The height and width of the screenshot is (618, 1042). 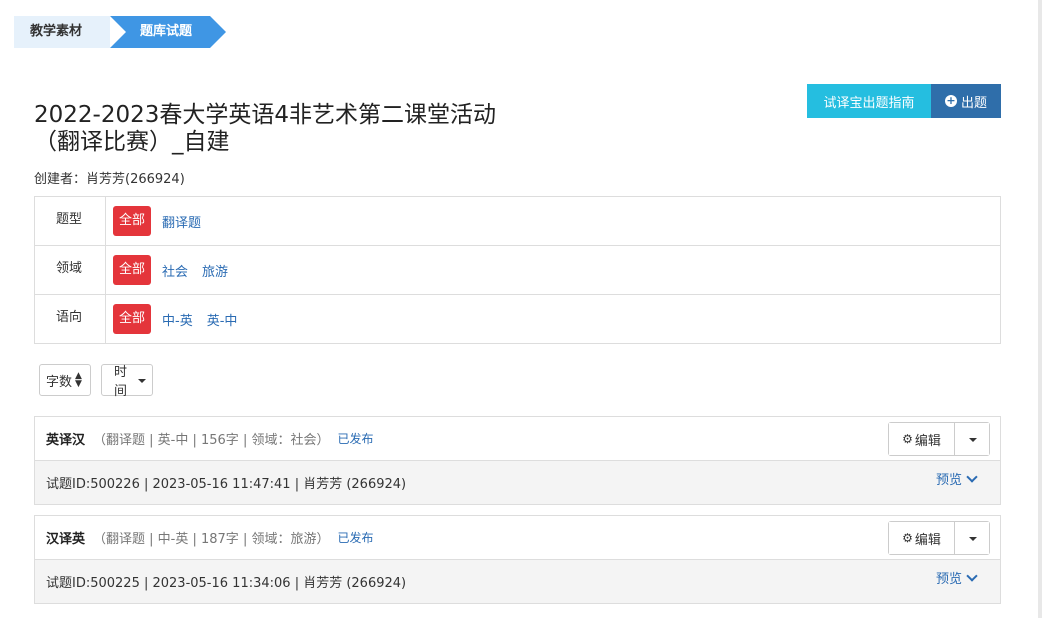 I want to click on question-meta: （翻译题 | 英-中 | 156字 | 领域：社会）, so click(x=211, y=440).